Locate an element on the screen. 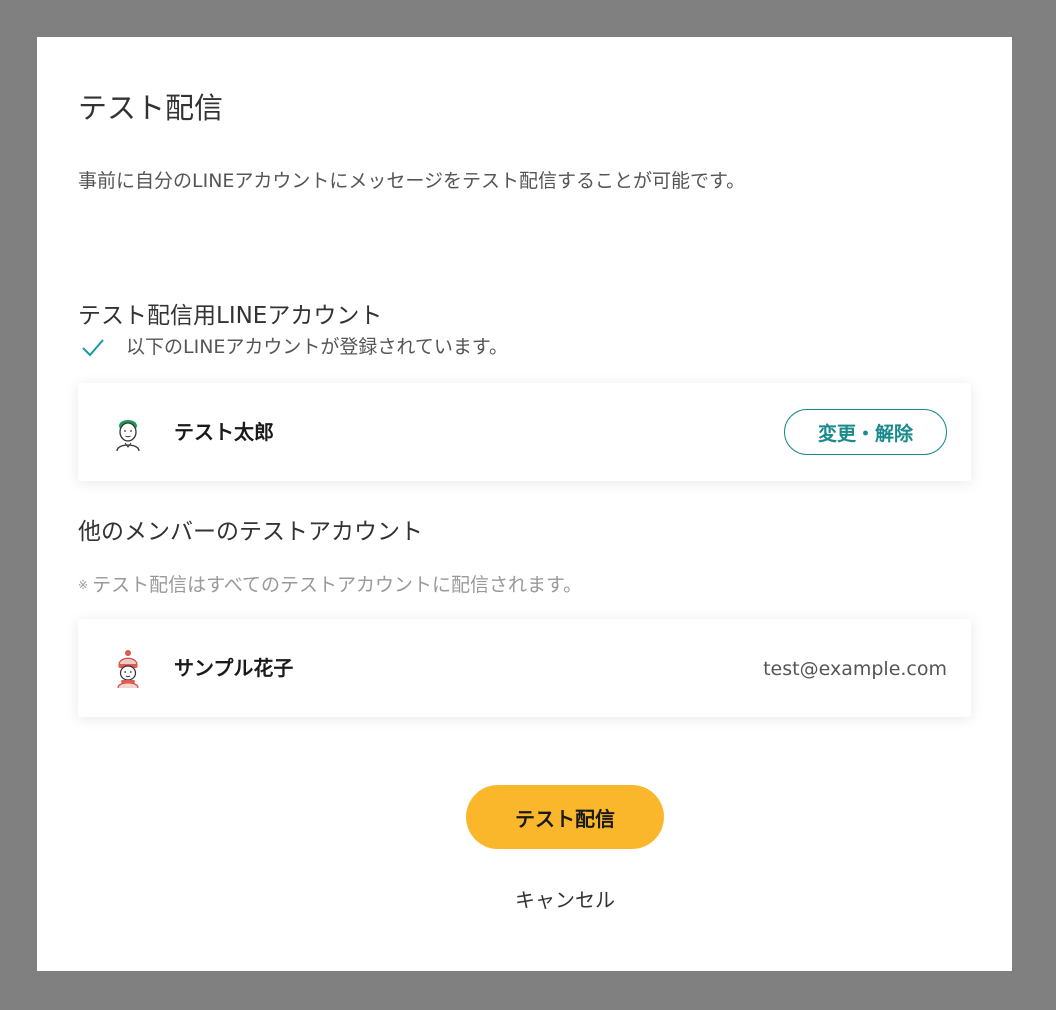  registered-status: 以下のLINEアカウントが登録されています。 is located at coordinates (294, 347).